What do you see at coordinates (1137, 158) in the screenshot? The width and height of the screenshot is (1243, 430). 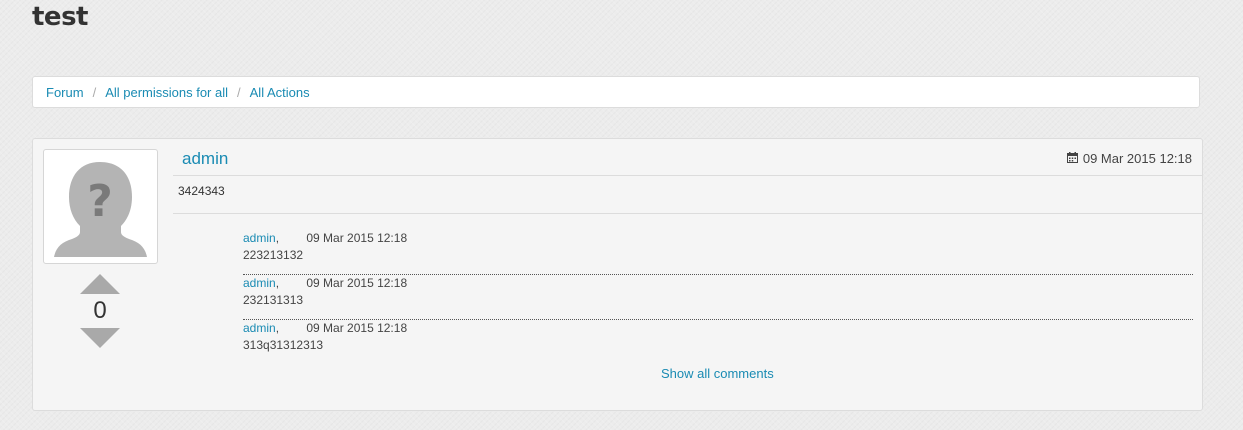 I see `post-date-text: 09 Mar 2015 12:18` at bounding box center [1137, 158].